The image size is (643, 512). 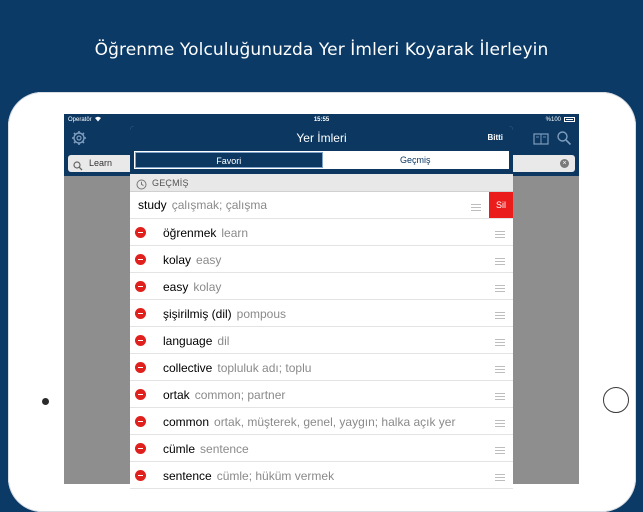 I want to click on segmented-control: Favori Geçmiş, so click(x=321, y=160).